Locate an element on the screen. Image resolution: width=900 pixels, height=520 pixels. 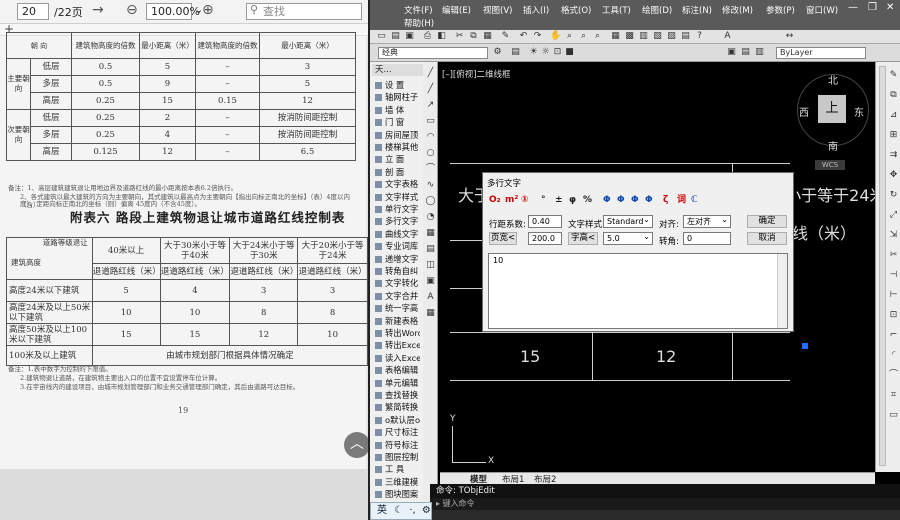
cancel-button: 取消 is located at coordinates (767, 238).